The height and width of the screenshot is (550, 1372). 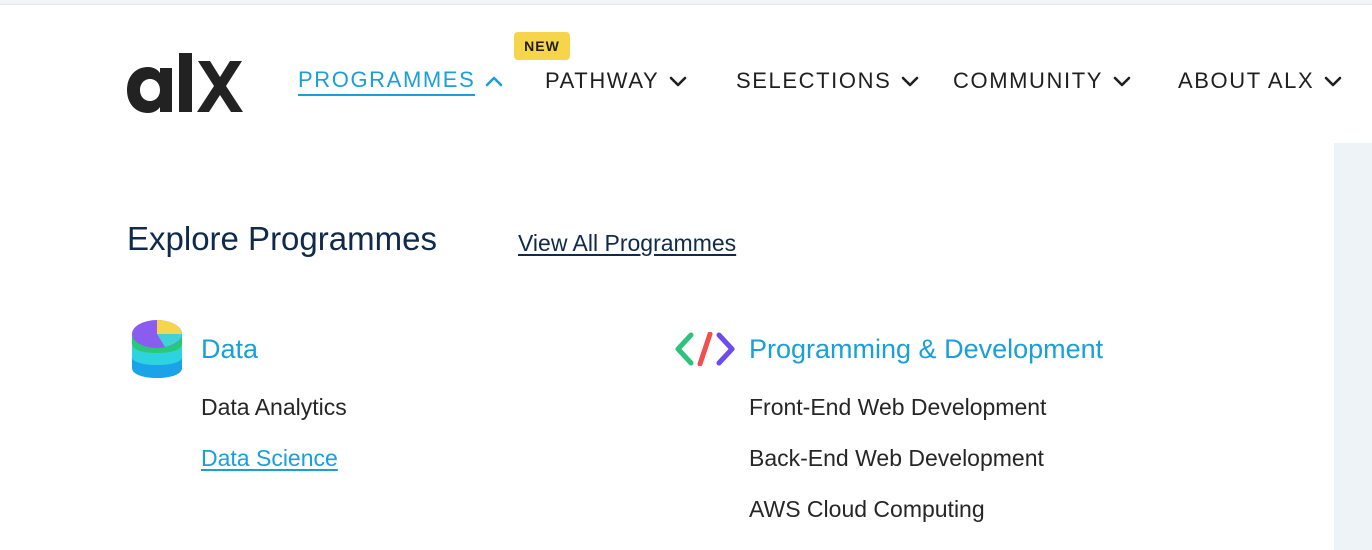 What do you see at coordinates (282, 238) in the screenshot?
I see `explore-title: Explore Programmes` at bounding box center [282, 238].